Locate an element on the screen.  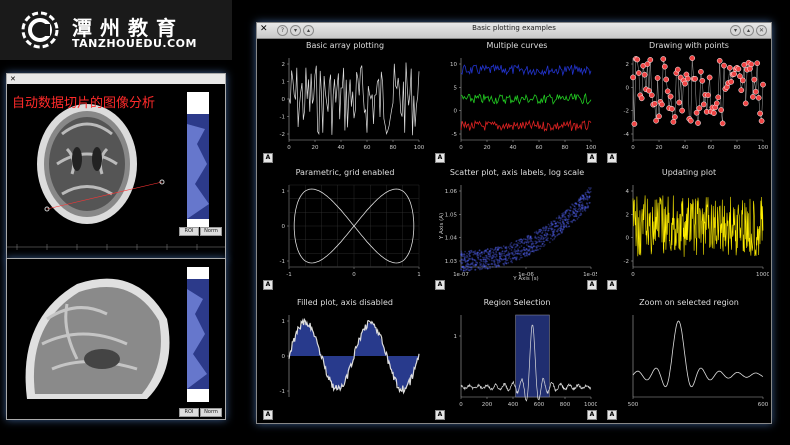
plot-canvas: 0 200 400 600 800 1000 1 is located at coordinates (517, 361).